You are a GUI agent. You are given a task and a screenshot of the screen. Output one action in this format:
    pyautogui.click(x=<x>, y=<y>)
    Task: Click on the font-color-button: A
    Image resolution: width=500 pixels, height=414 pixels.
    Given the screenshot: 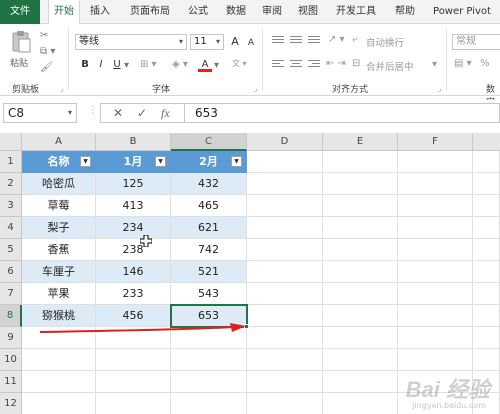 What is the action you would take?
    pyautogui.click(x=205, y=64)
    